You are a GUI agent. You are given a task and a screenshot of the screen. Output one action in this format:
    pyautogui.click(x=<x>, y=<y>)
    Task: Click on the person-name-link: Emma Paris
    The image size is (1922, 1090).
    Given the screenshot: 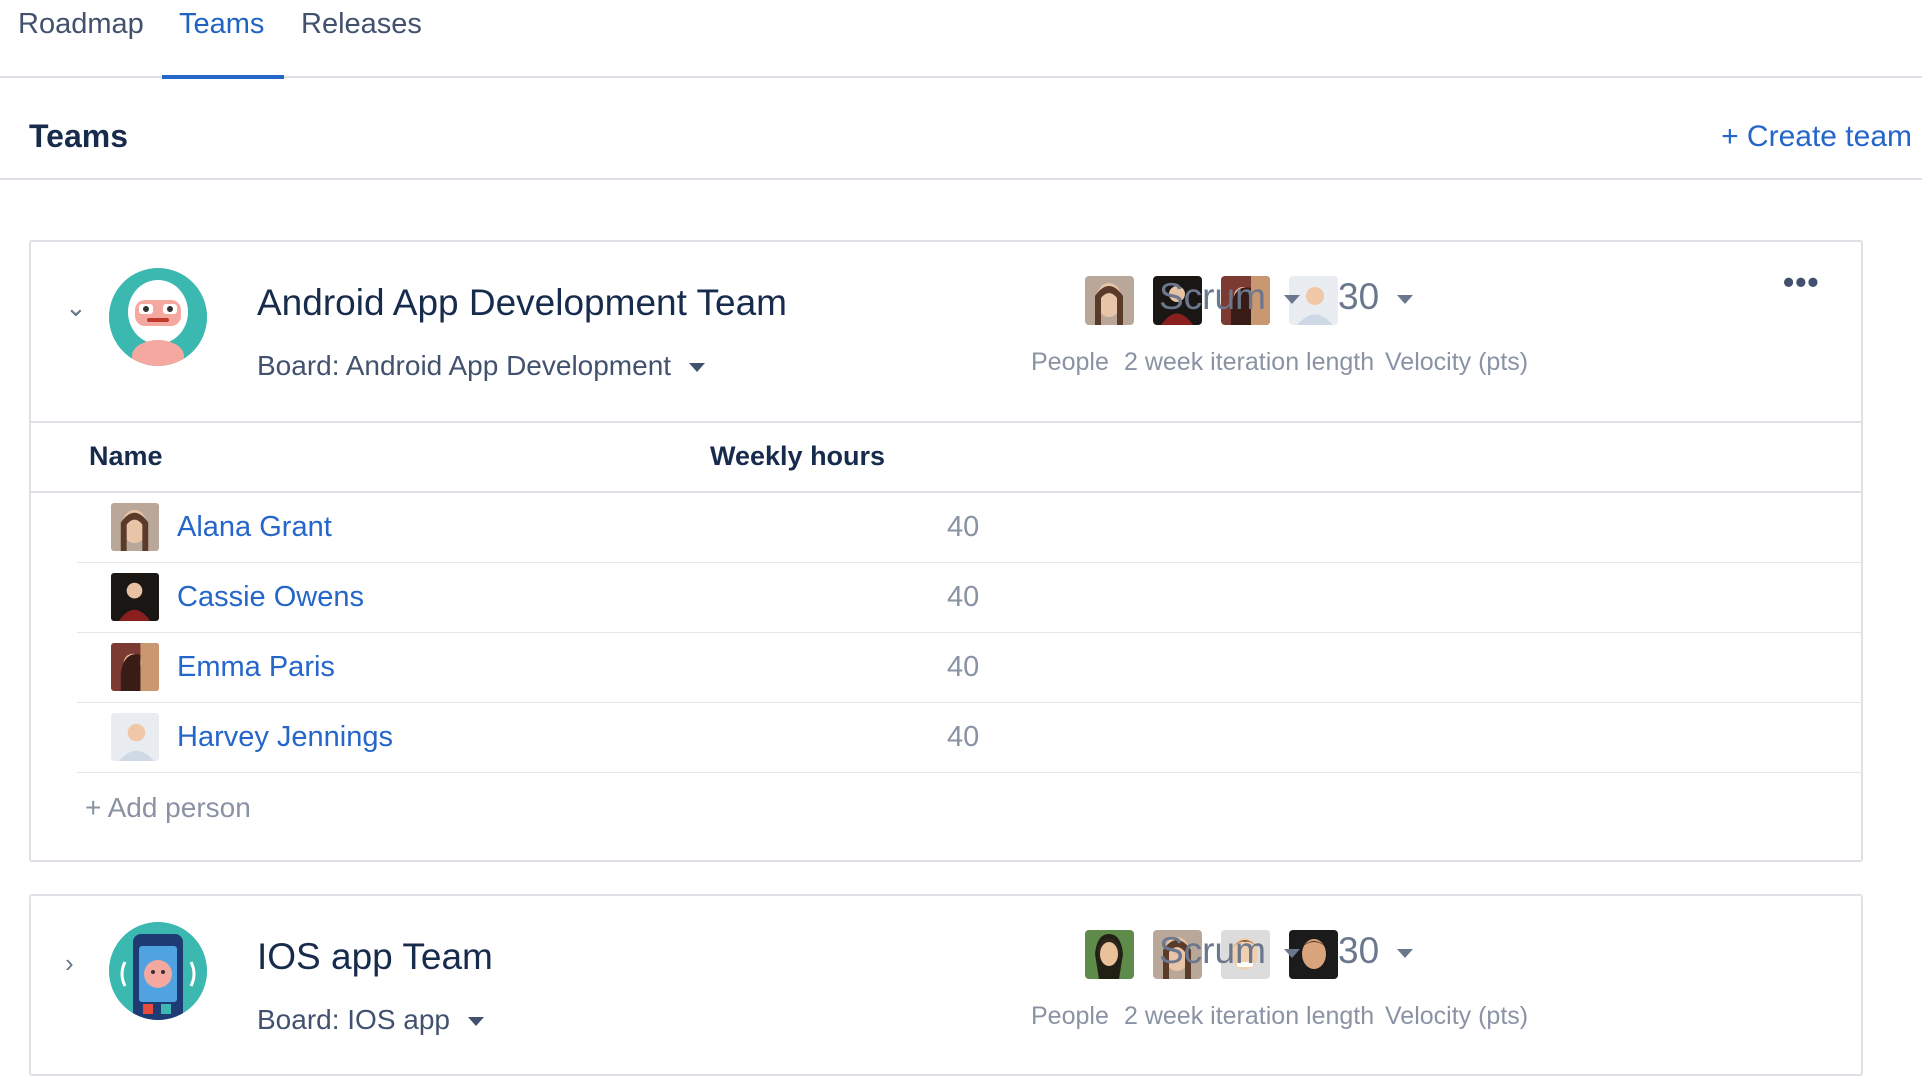 What is the action you would take?
    pyautogui.click(x=256, y=667)
    